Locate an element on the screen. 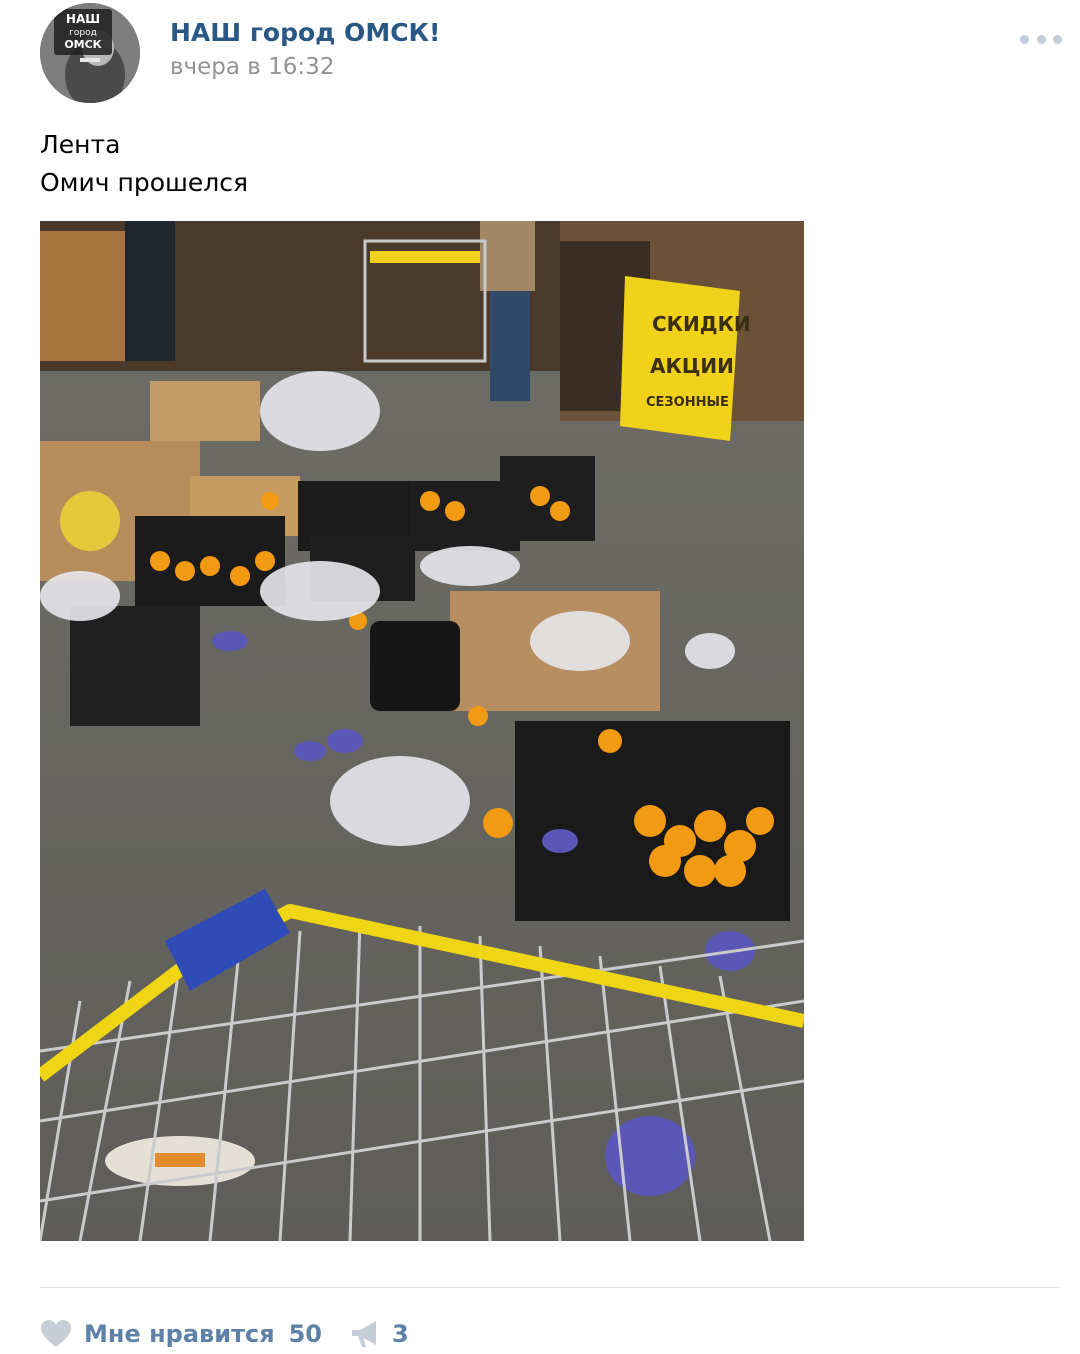 The image size is (1080, 1354). post-time: вчера в 16:32 is located at coordinates (252, 67).